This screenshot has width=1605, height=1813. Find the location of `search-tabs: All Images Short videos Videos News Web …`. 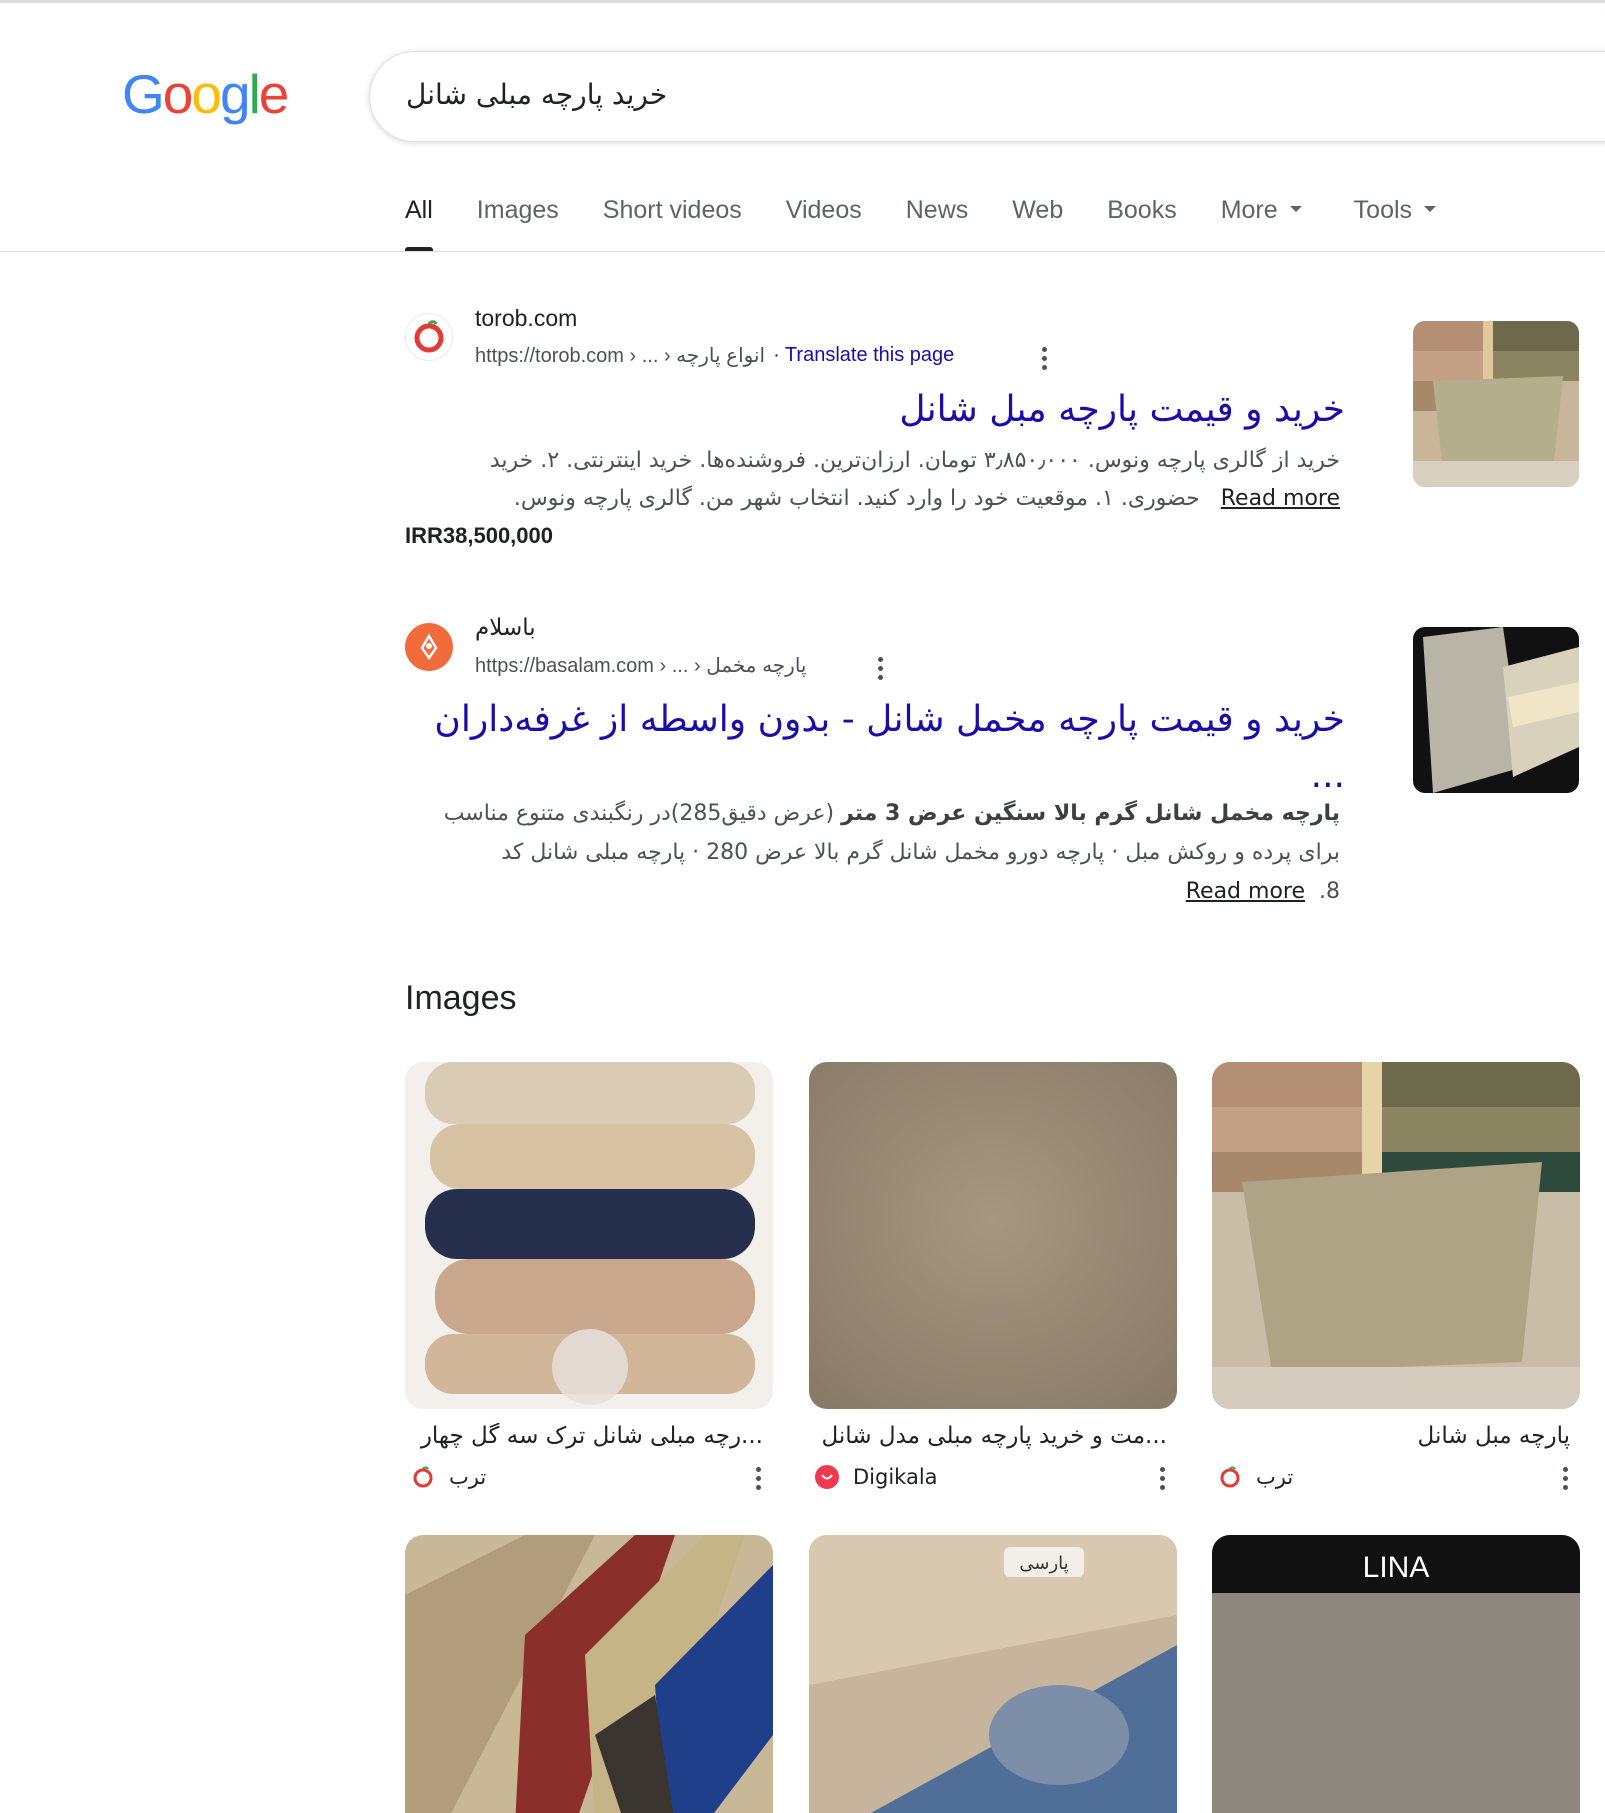

search-tabs: All Images Short videos Videos News Web … is located at coordinates (942, 224).